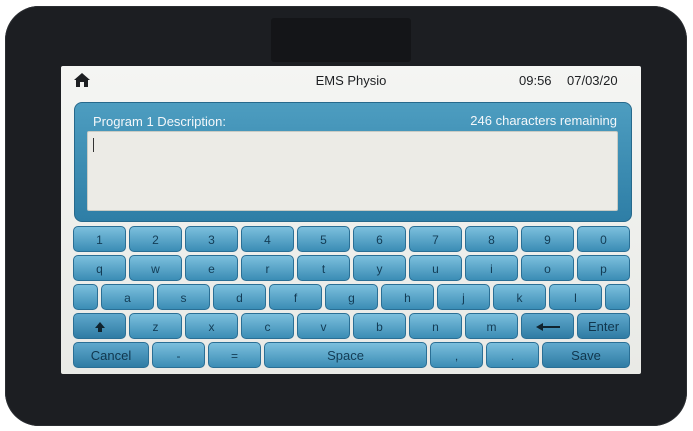 The width and height of the screenshot is (693, 431). What do you see at coordinates (435, 326) in the screenshot?
I see `key-n: n` at bounding box center [435, 326].